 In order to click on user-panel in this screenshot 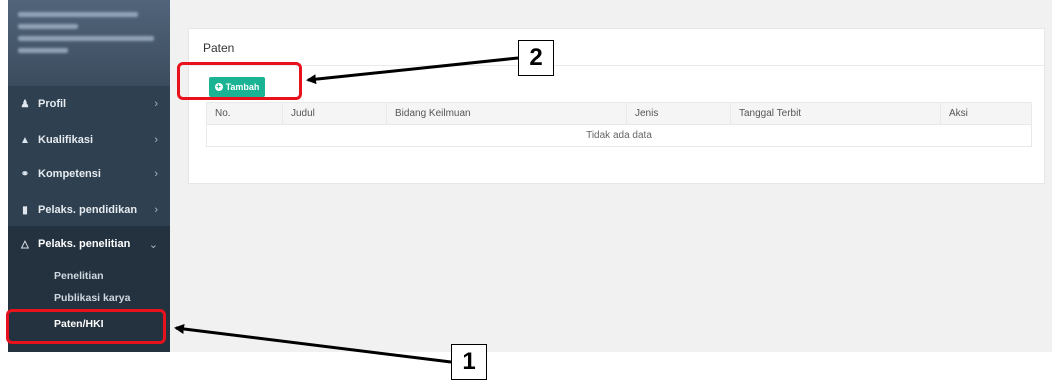, I will do `click(89, 43)`.